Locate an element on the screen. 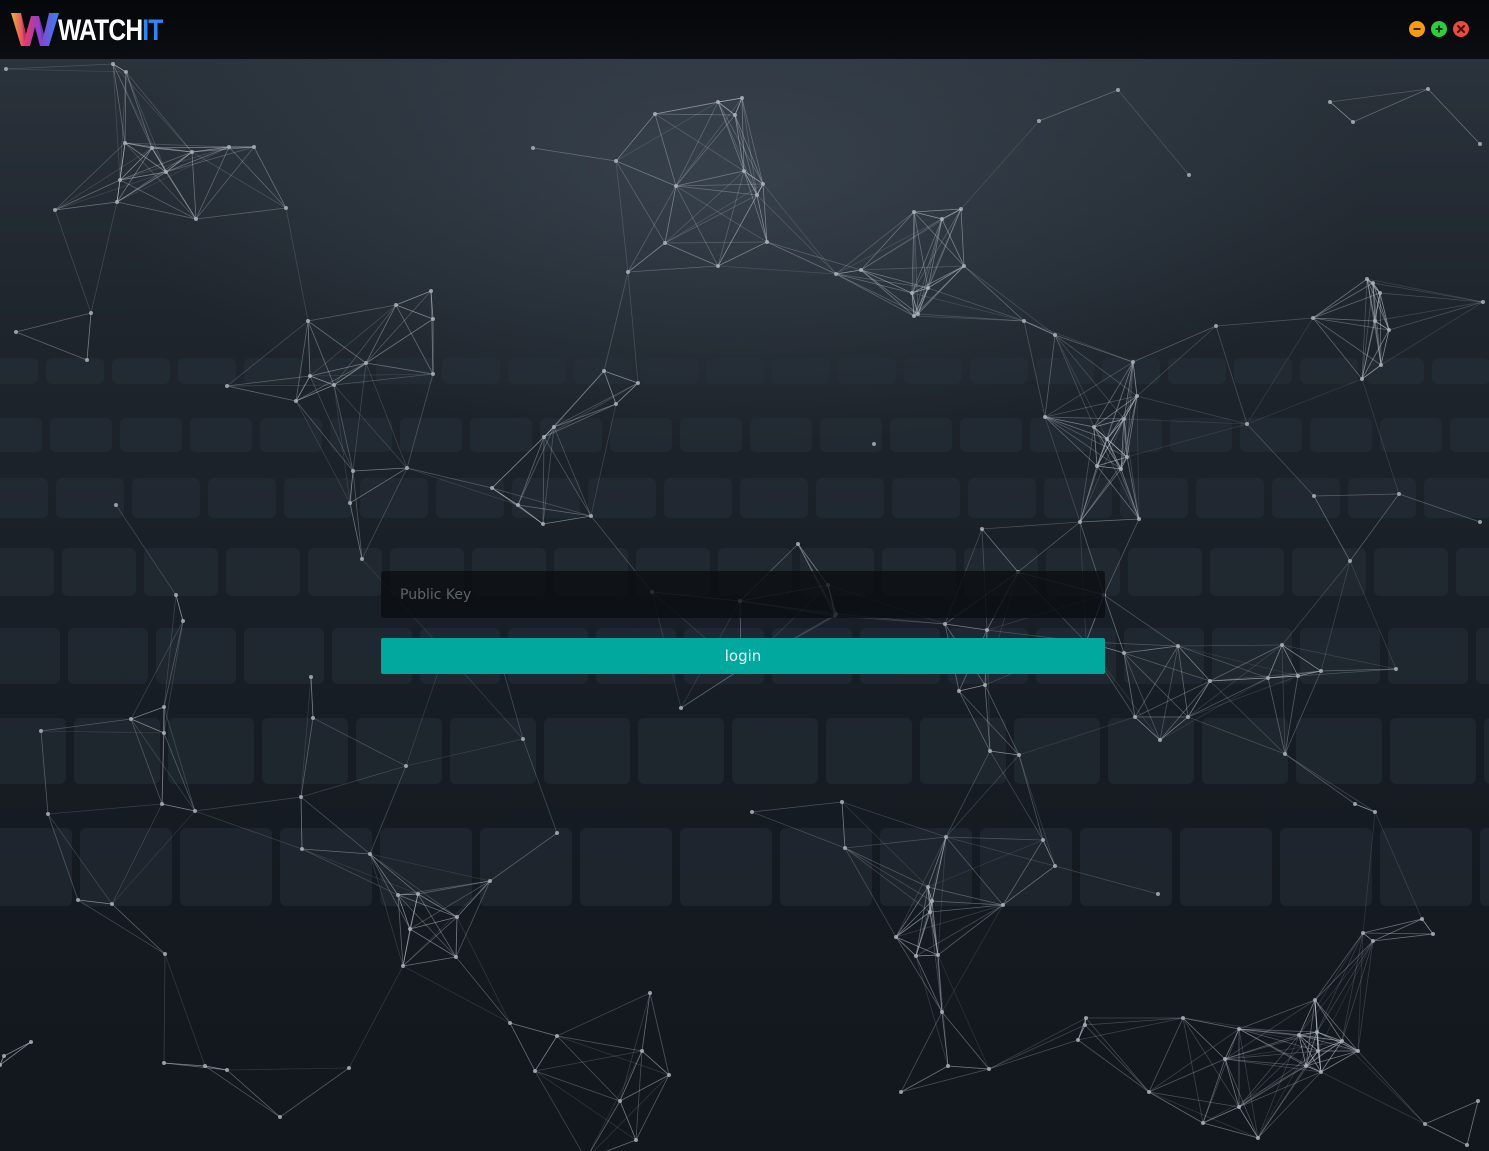 The width and height of the screenshot is (1489, 1151). watchit-logo: WATCHIT is located at coordinates (97, 28).